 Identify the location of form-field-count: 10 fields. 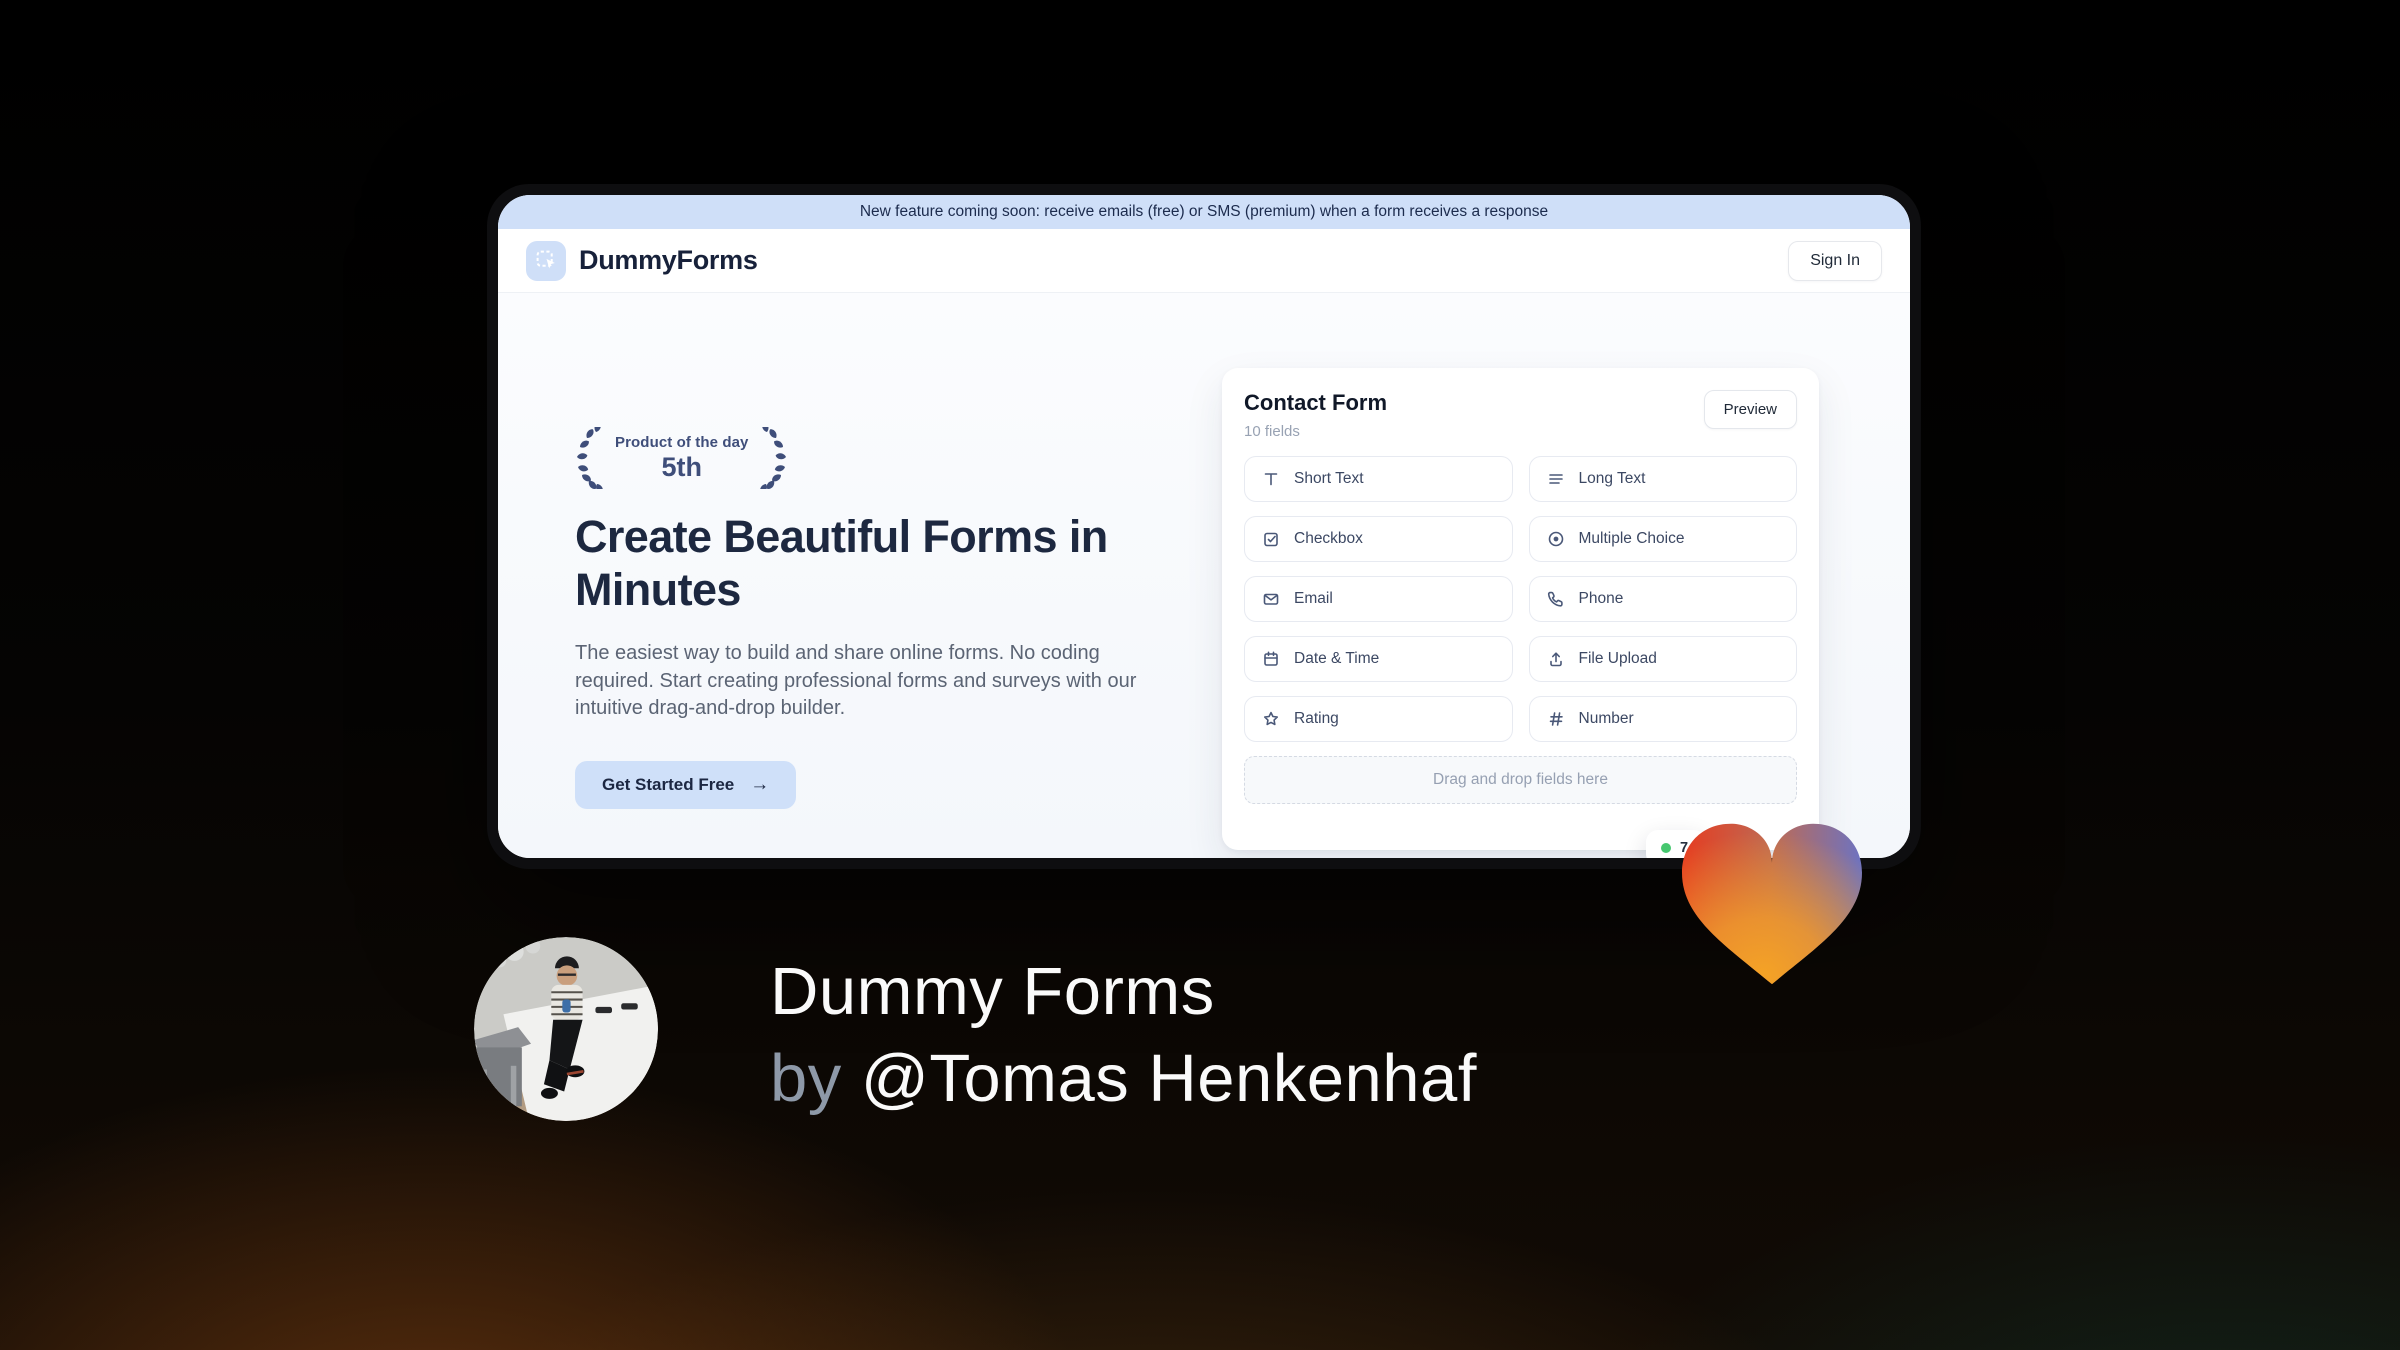
(1272, 431).